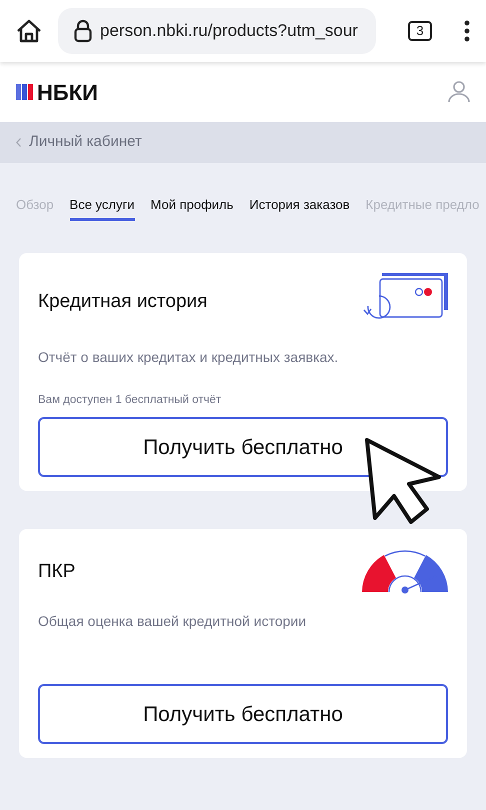 Image resolution: width=486 pixels, height=810 pixels. Describe the element at coordinates (467, 31) in the screenshot. I see `menu-icon` at that location.